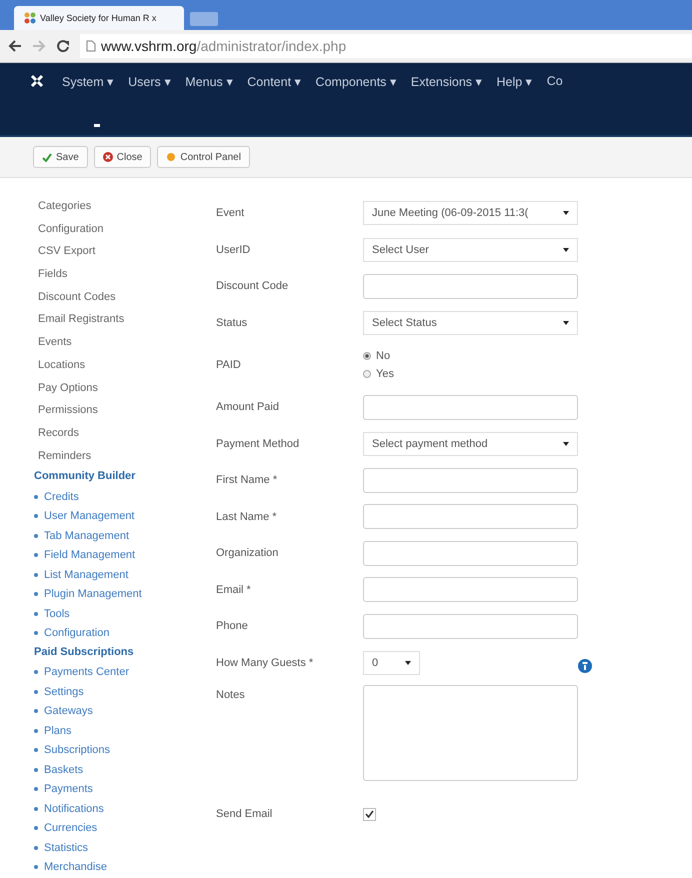  What do you see at coordinates (86, 536) in the screenshot?
I see `sidebar-link: Tab Management` at bounding box center [86, 536].